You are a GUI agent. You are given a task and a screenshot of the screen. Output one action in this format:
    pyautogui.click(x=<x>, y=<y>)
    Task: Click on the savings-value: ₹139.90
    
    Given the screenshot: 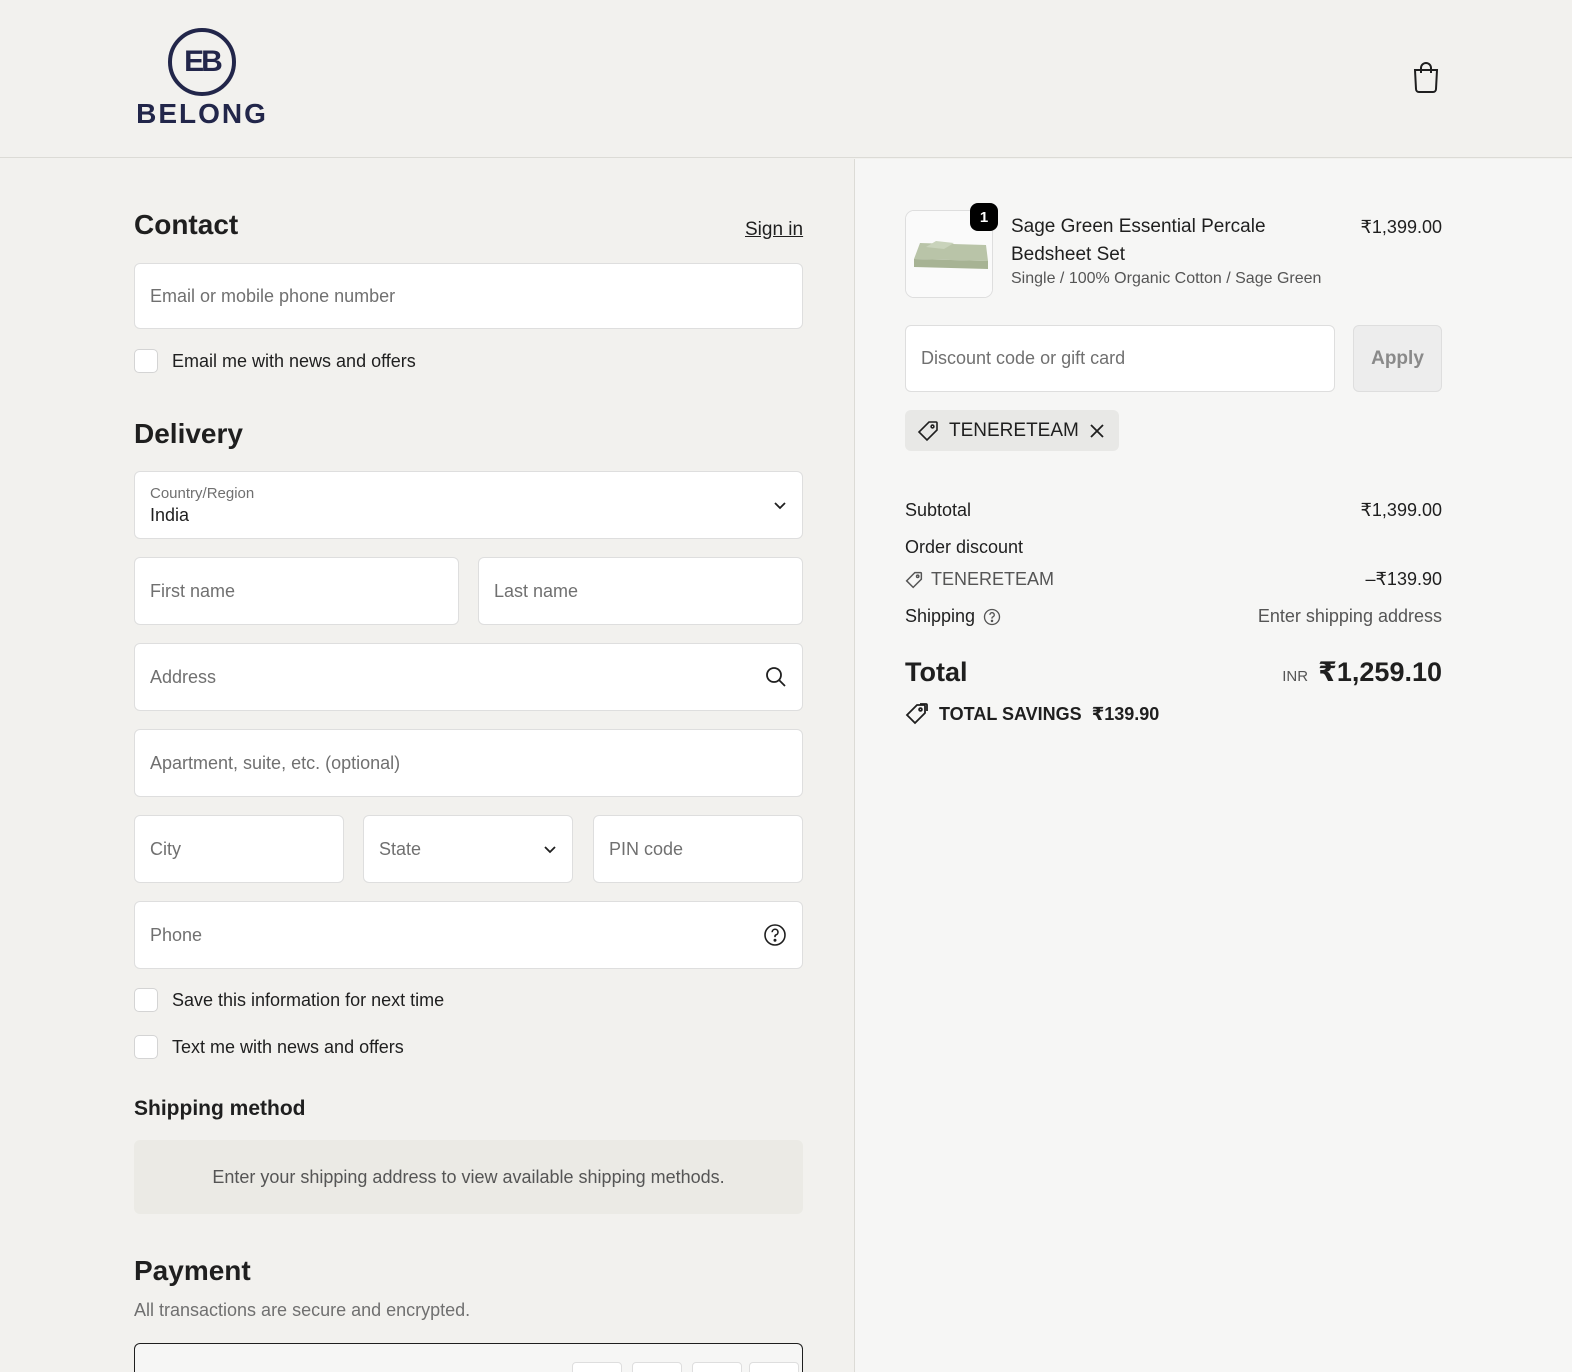 What is the action you would take?
    pyautogui.click(x=1125, y=713)
    